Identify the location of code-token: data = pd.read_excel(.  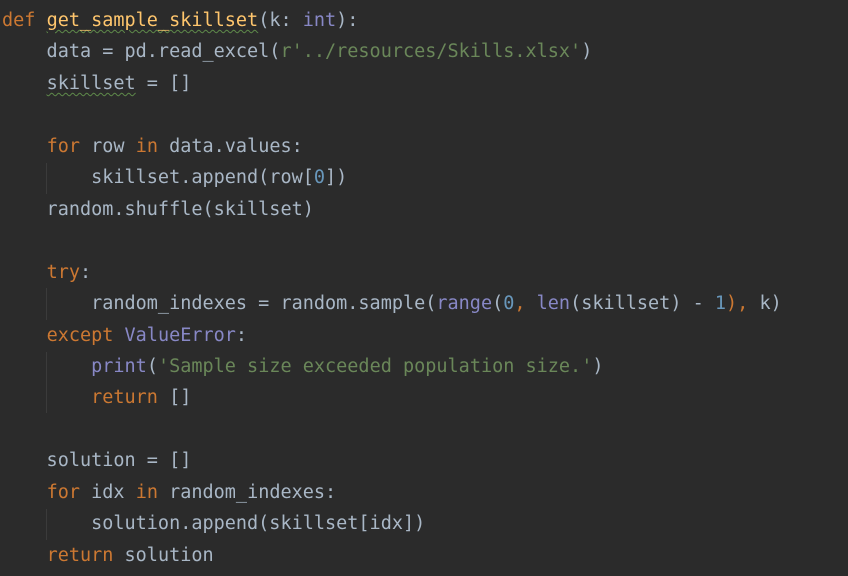
(141, 52).